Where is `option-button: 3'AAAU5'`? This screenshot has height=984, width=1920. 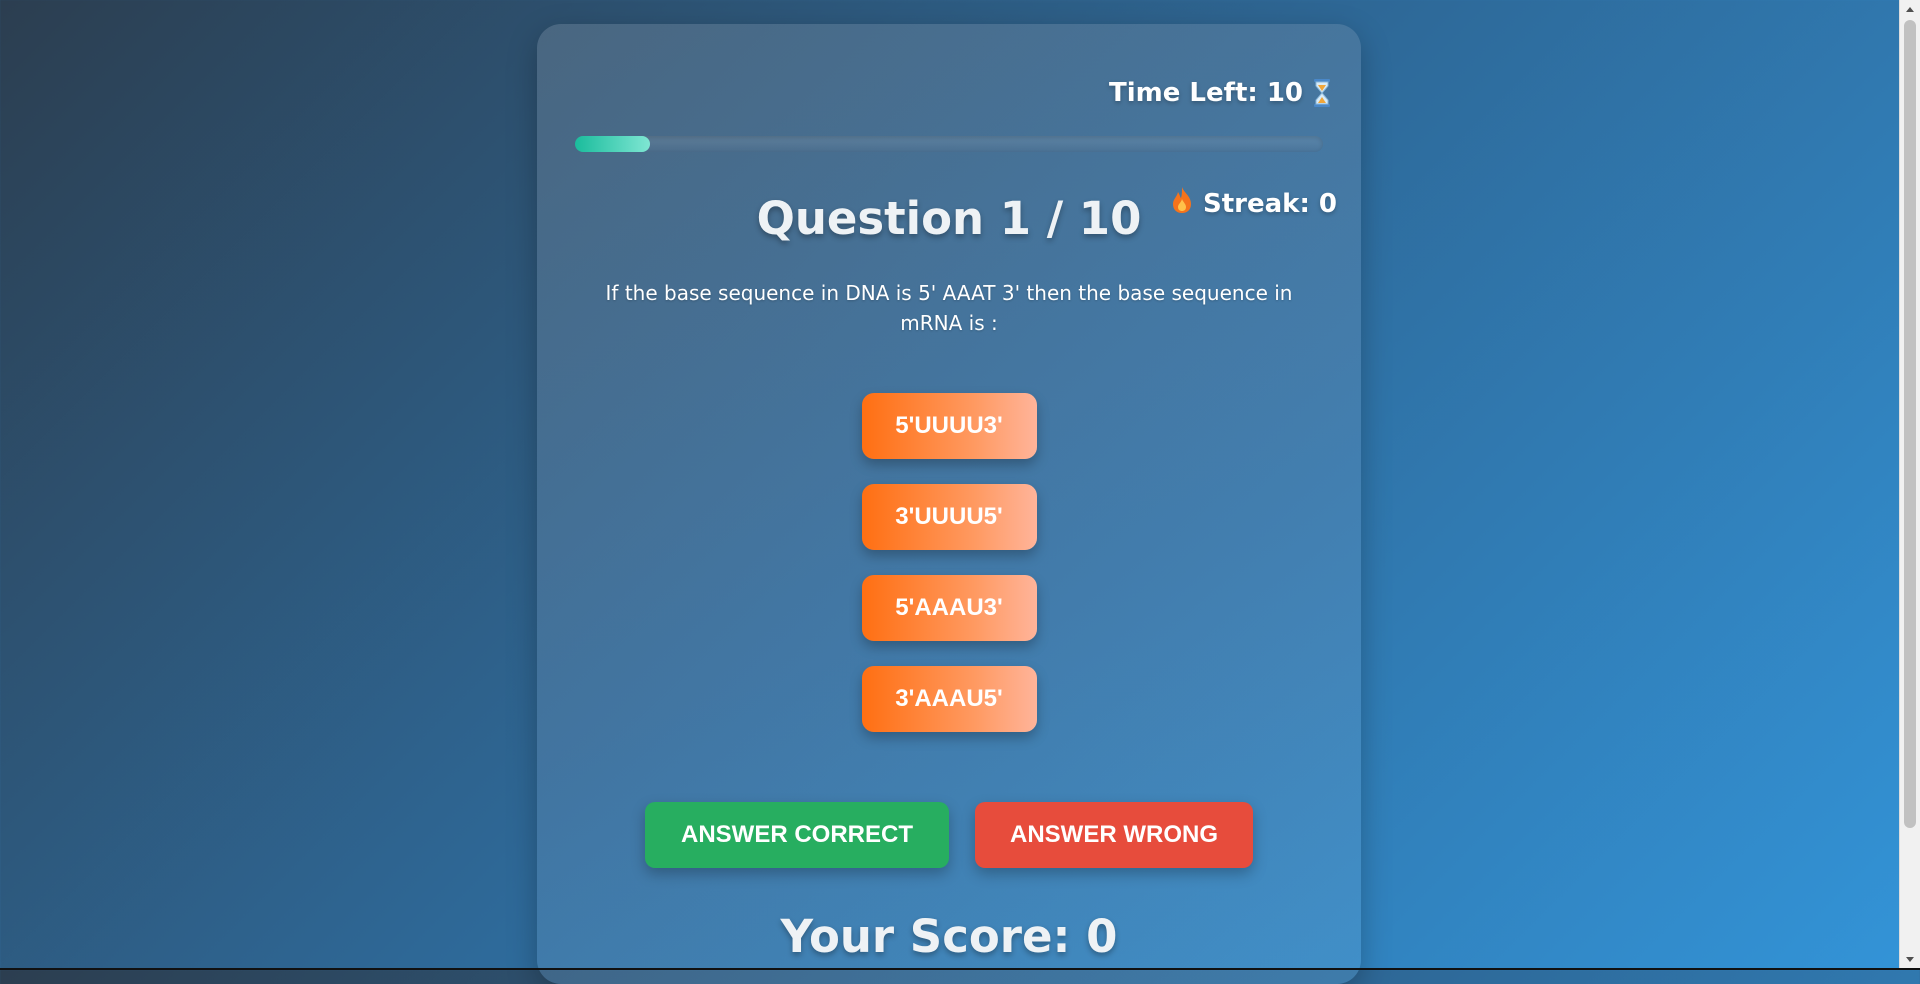
option-button: 3'AAAU5' is located at coordinates (949, 699).